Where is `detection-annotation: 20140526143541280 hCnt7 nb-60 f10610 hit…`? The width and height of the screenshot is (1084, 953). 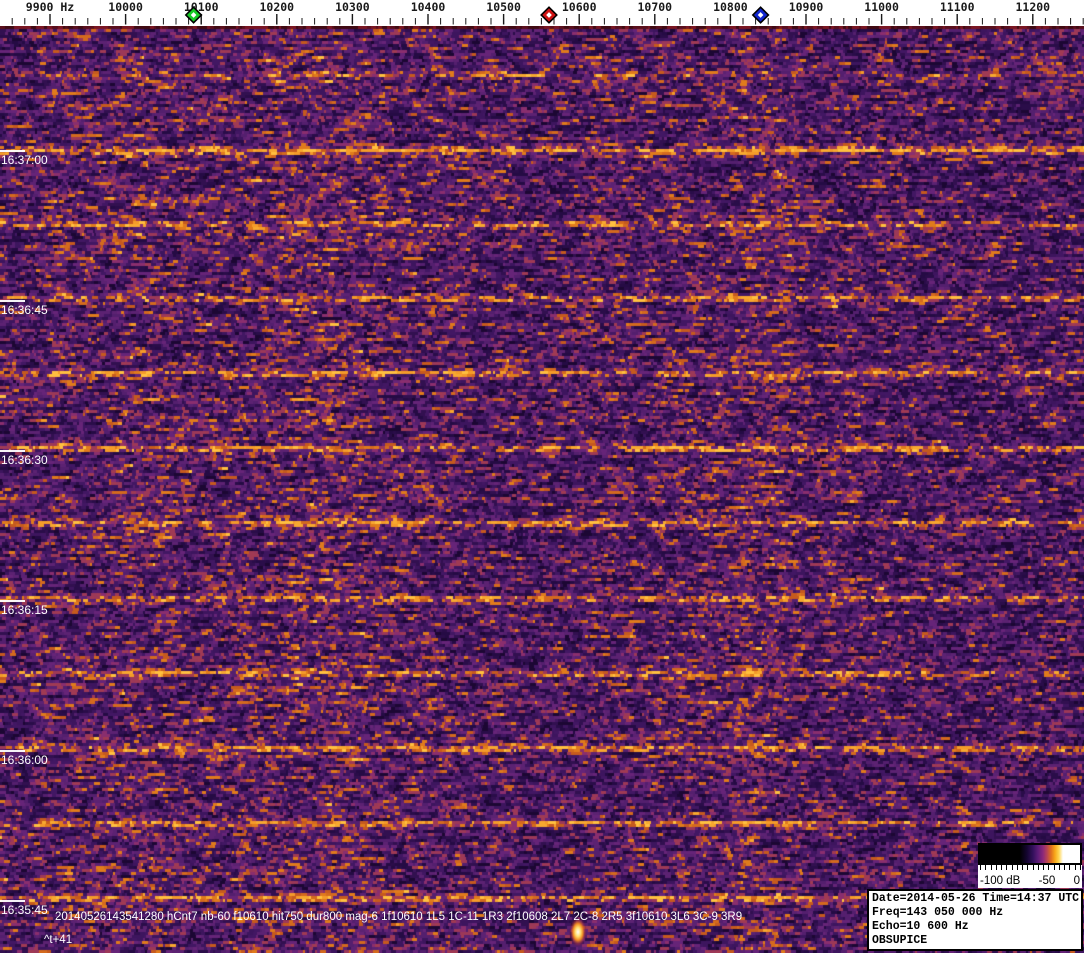
detection-annotation: 20140526143541280 hCnt7 nb-60 f10610 hit… is located at coordinates (399, 917).